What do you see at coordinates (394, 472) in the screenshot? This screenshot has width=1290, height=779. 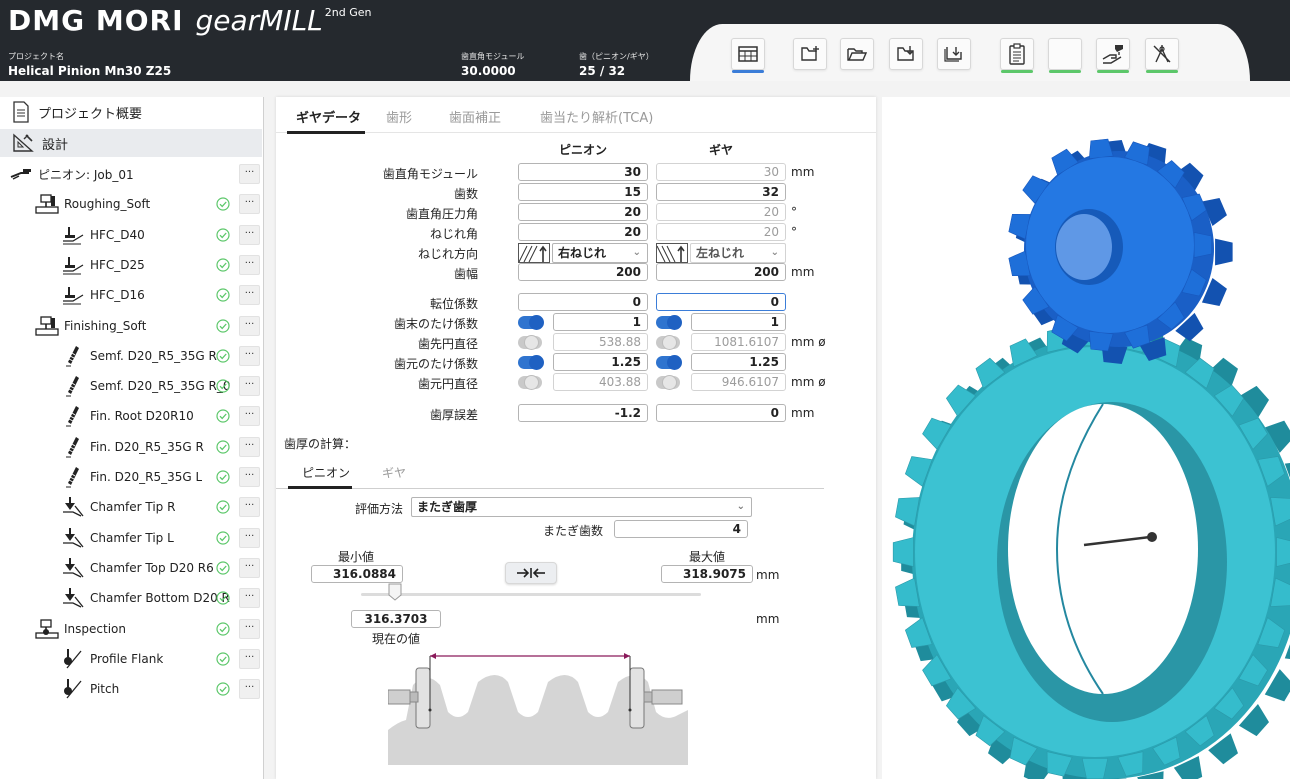 I see `subtab-gear: ギヤ` at bounding box center [394, 472].